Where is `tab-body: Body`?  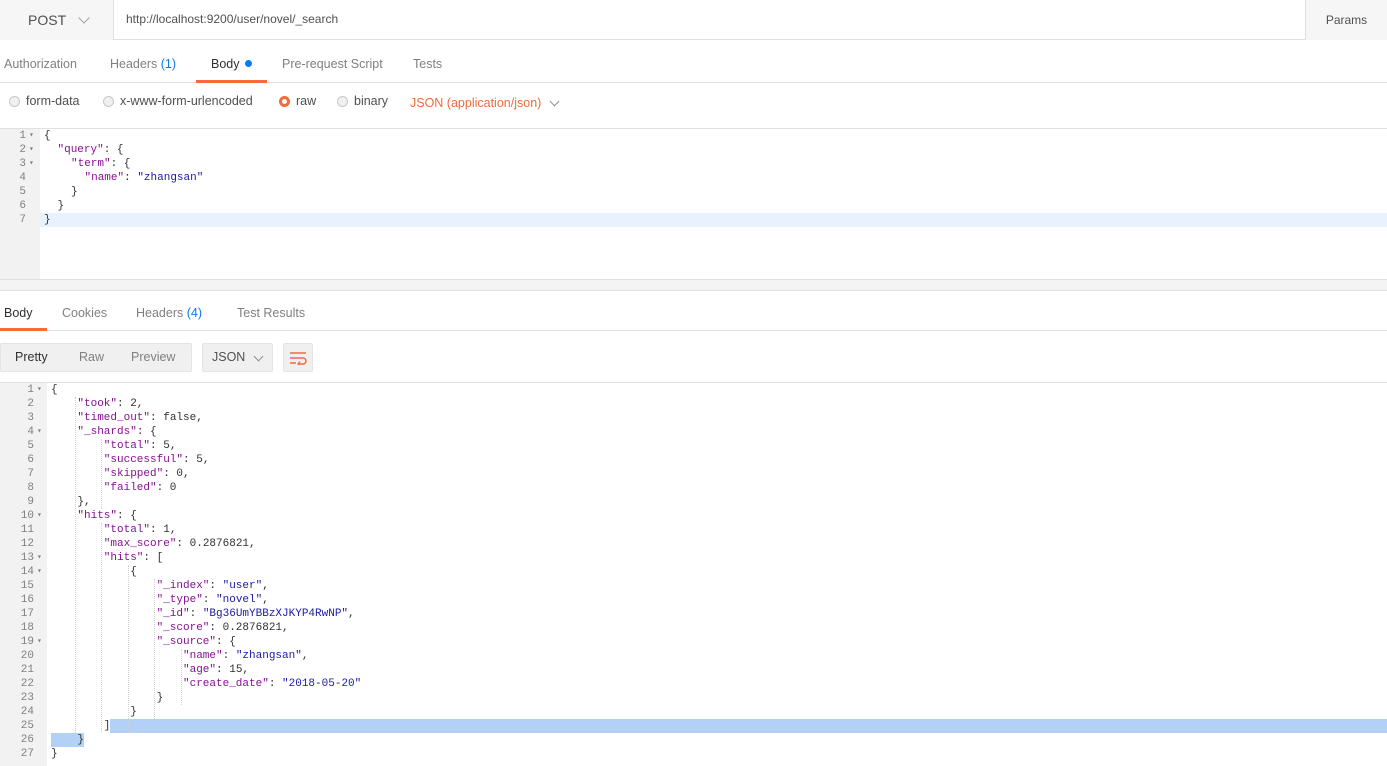 tab-body: Body is located at coordinates (231, 64).